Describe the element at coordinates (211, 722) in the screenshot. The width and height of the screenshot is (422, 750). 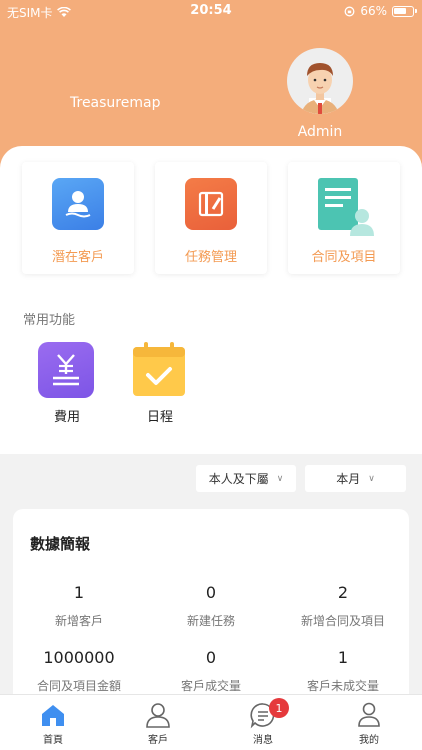
I see `tab-bar: 首頁 客戶 1 消息 我的` at that location.